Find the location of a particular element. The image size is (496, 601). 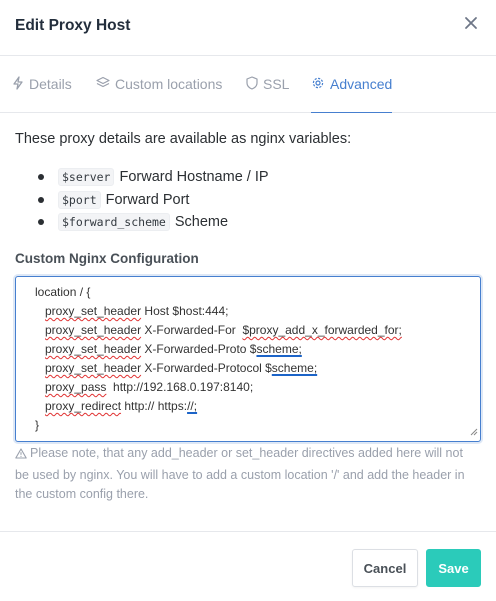

dialog-header: Edit Proxy Host is located at coordinates (248, 28).